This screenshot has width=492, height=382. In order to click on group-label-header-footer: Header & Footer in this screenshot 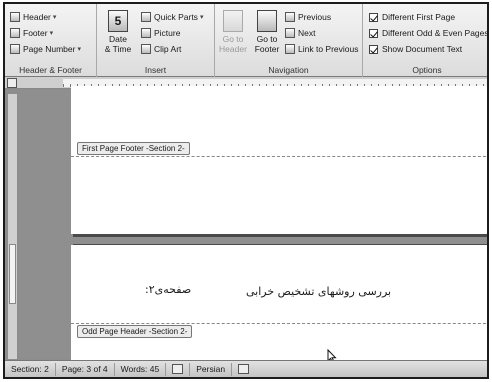, I will do `click(50, 70)`.